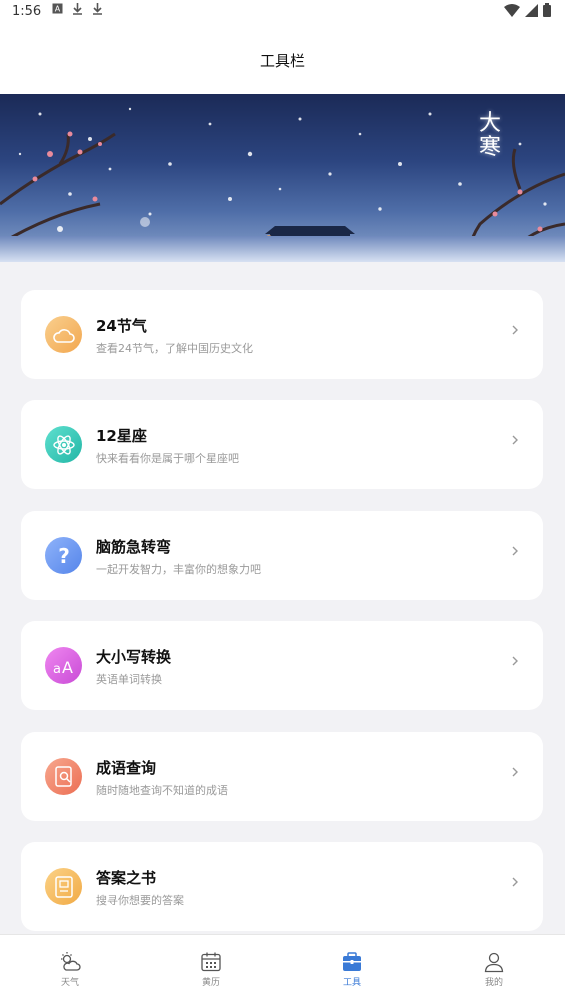 This screenshot has height=1005, width=565. Describe the element at coordinates (547, 12) in the screenshot. I see `battery-icon` at that location.